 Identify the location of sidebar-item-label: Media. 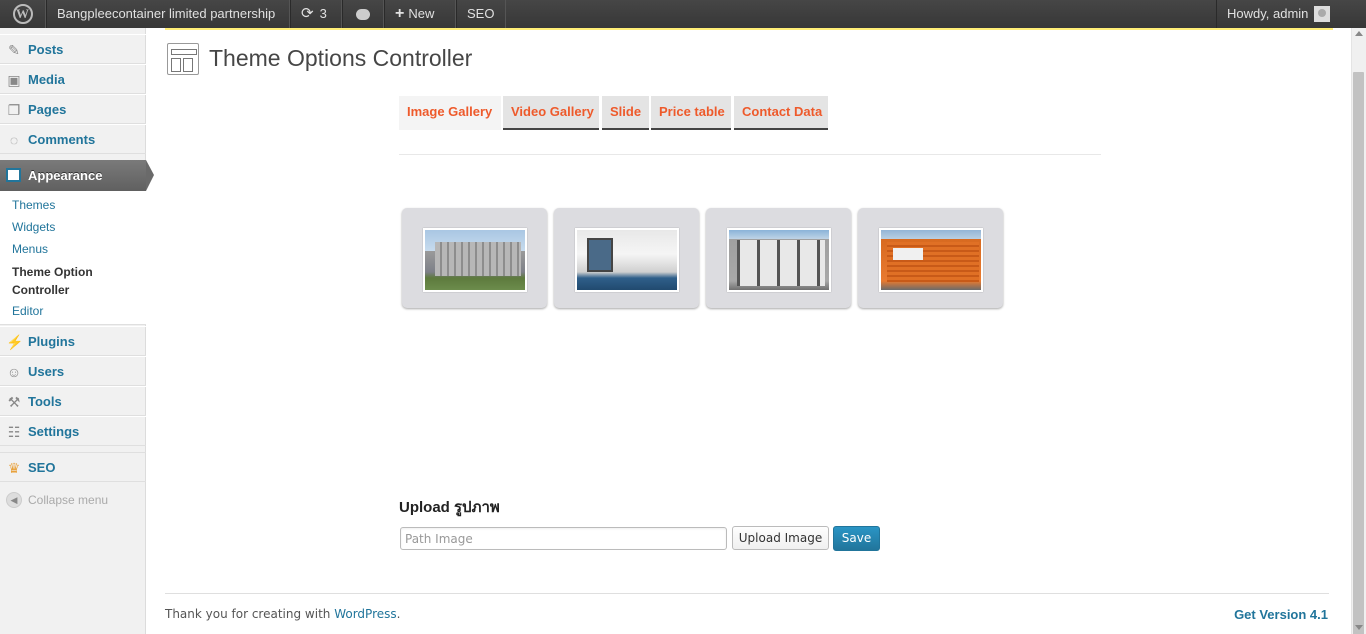
(46, 79).